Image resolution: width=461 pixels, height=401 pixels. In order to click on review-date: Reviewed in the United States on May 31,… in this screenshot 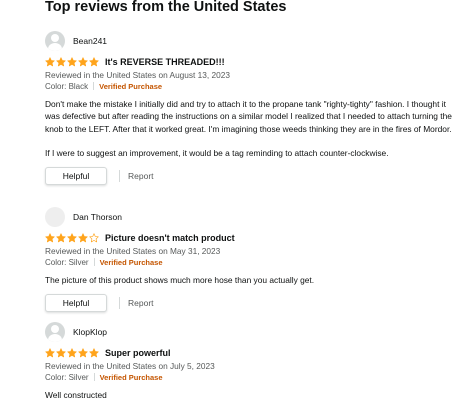, I will do `click(133, 251)`.